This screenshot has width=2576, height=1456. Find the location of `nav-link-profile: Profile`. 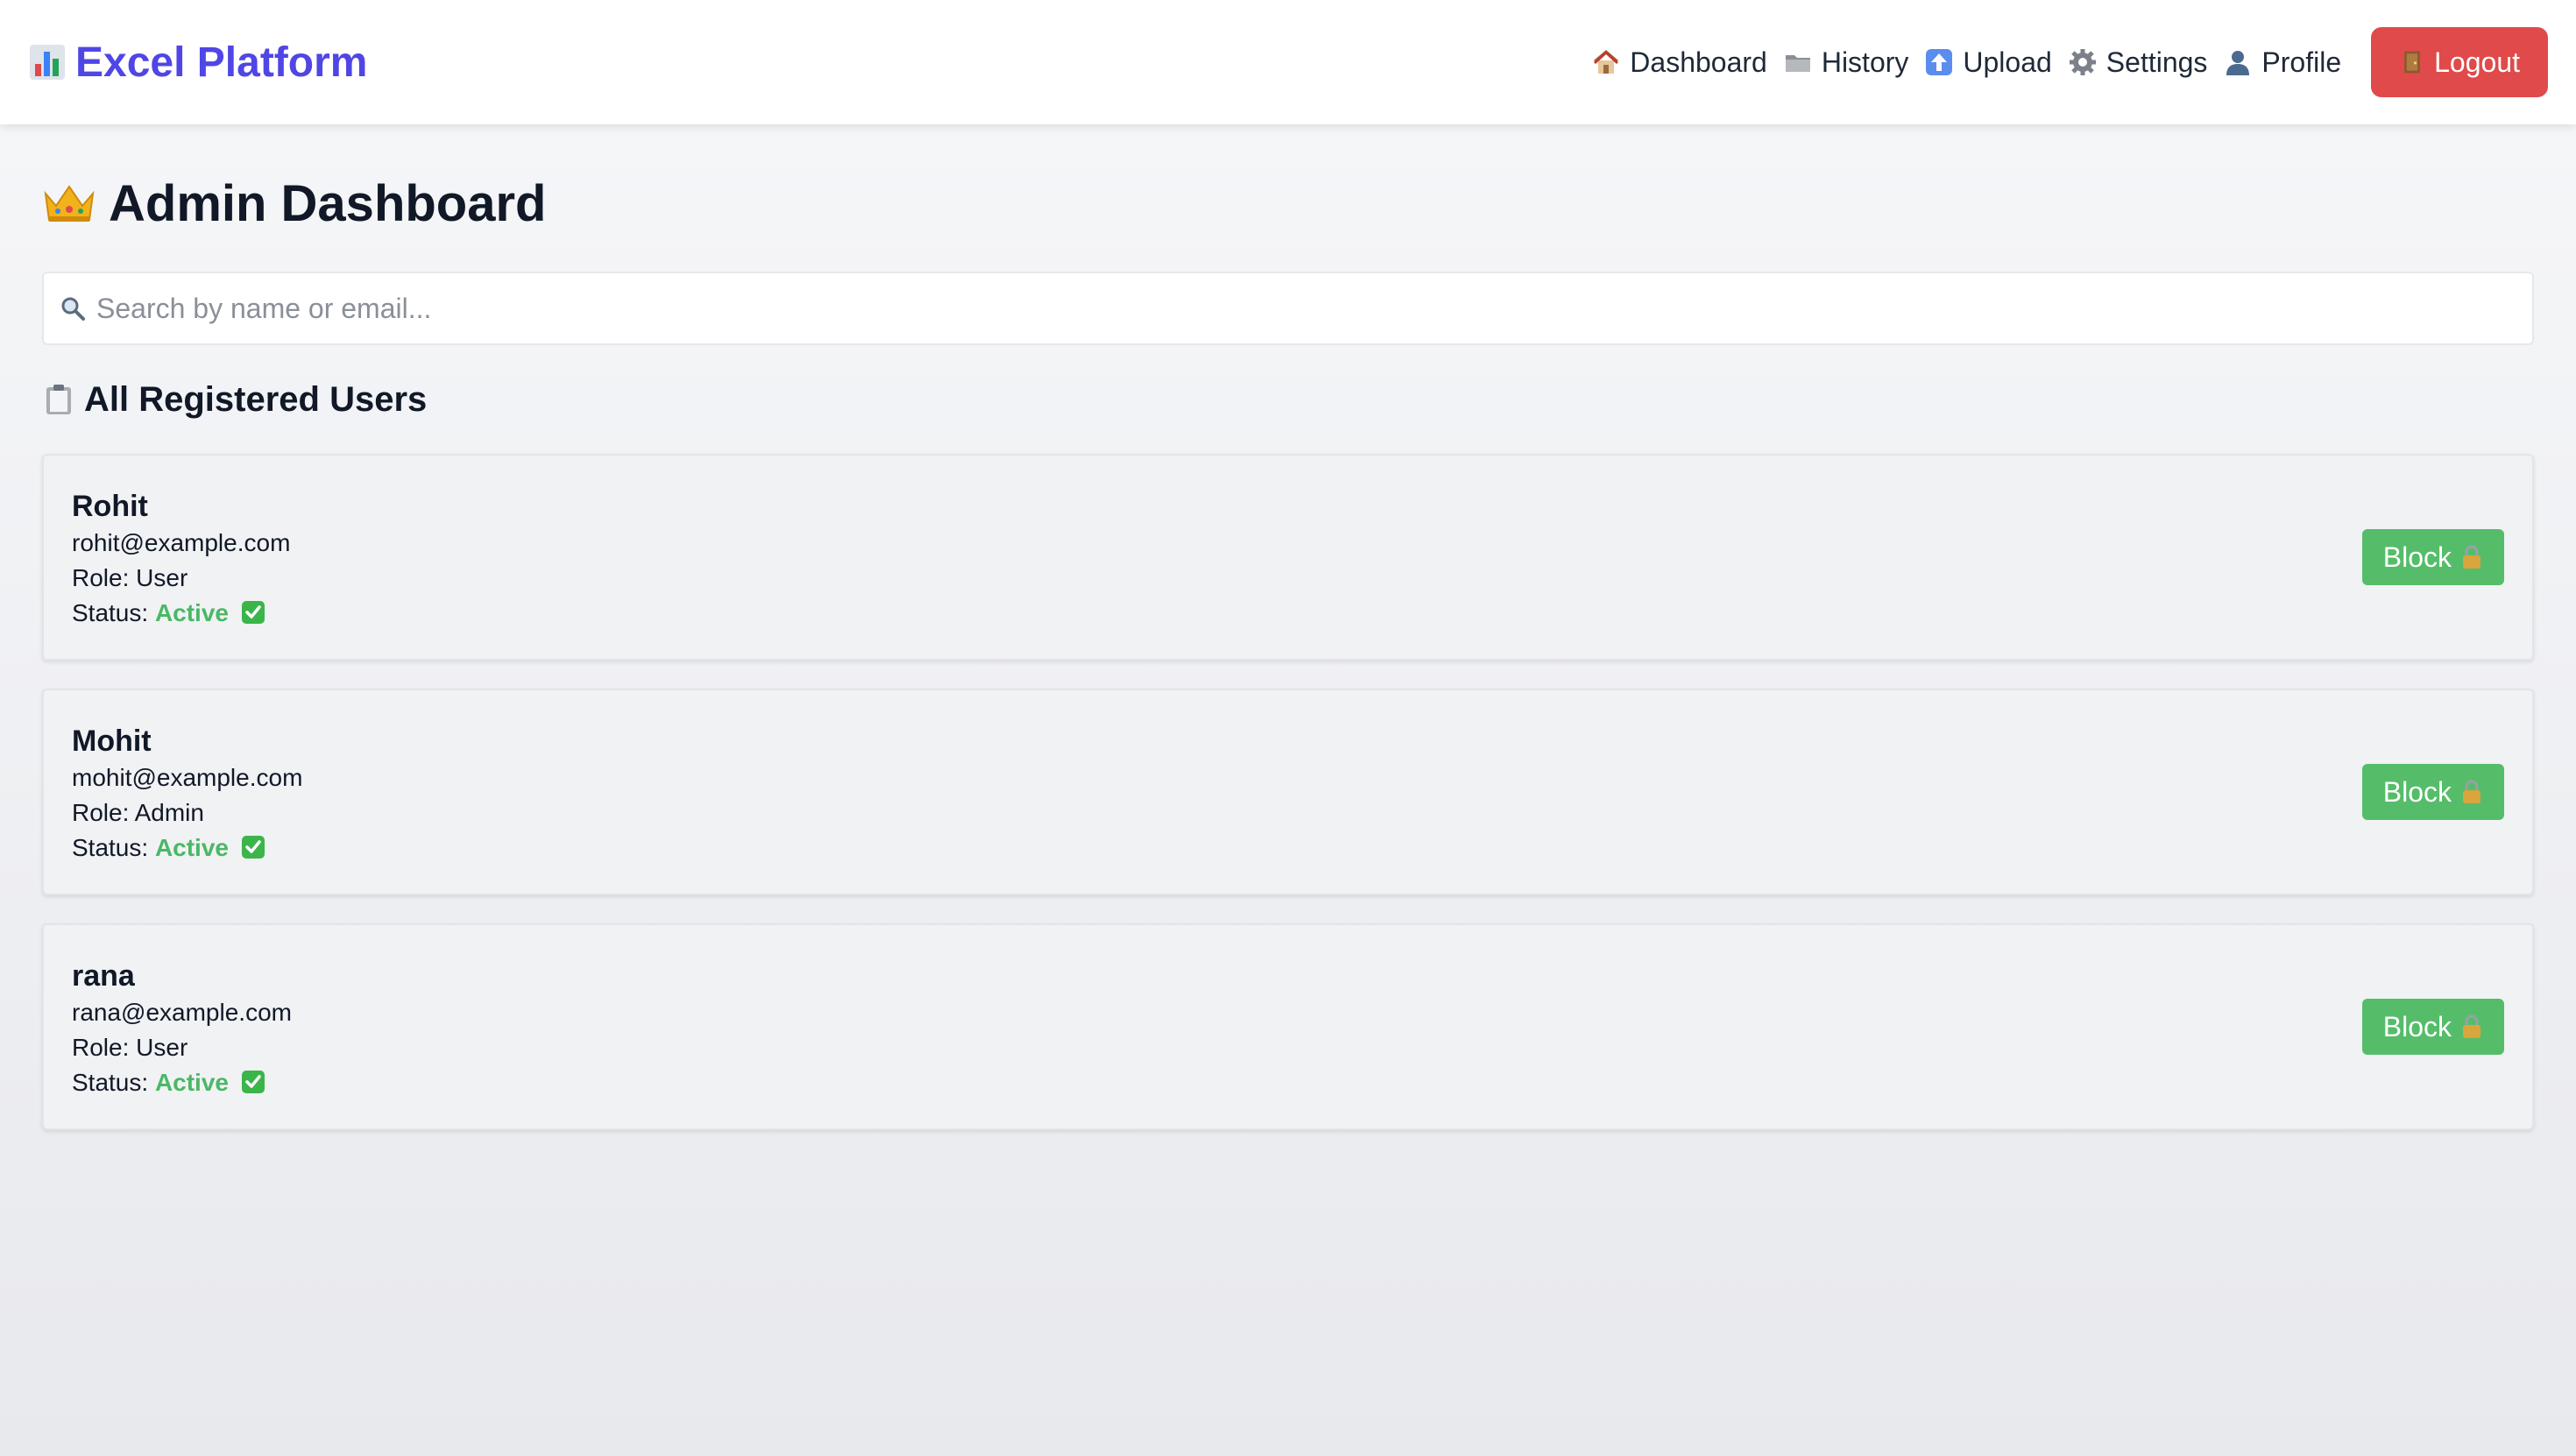

nav-link-profile: Profile is located at coordinates (2282, 63).